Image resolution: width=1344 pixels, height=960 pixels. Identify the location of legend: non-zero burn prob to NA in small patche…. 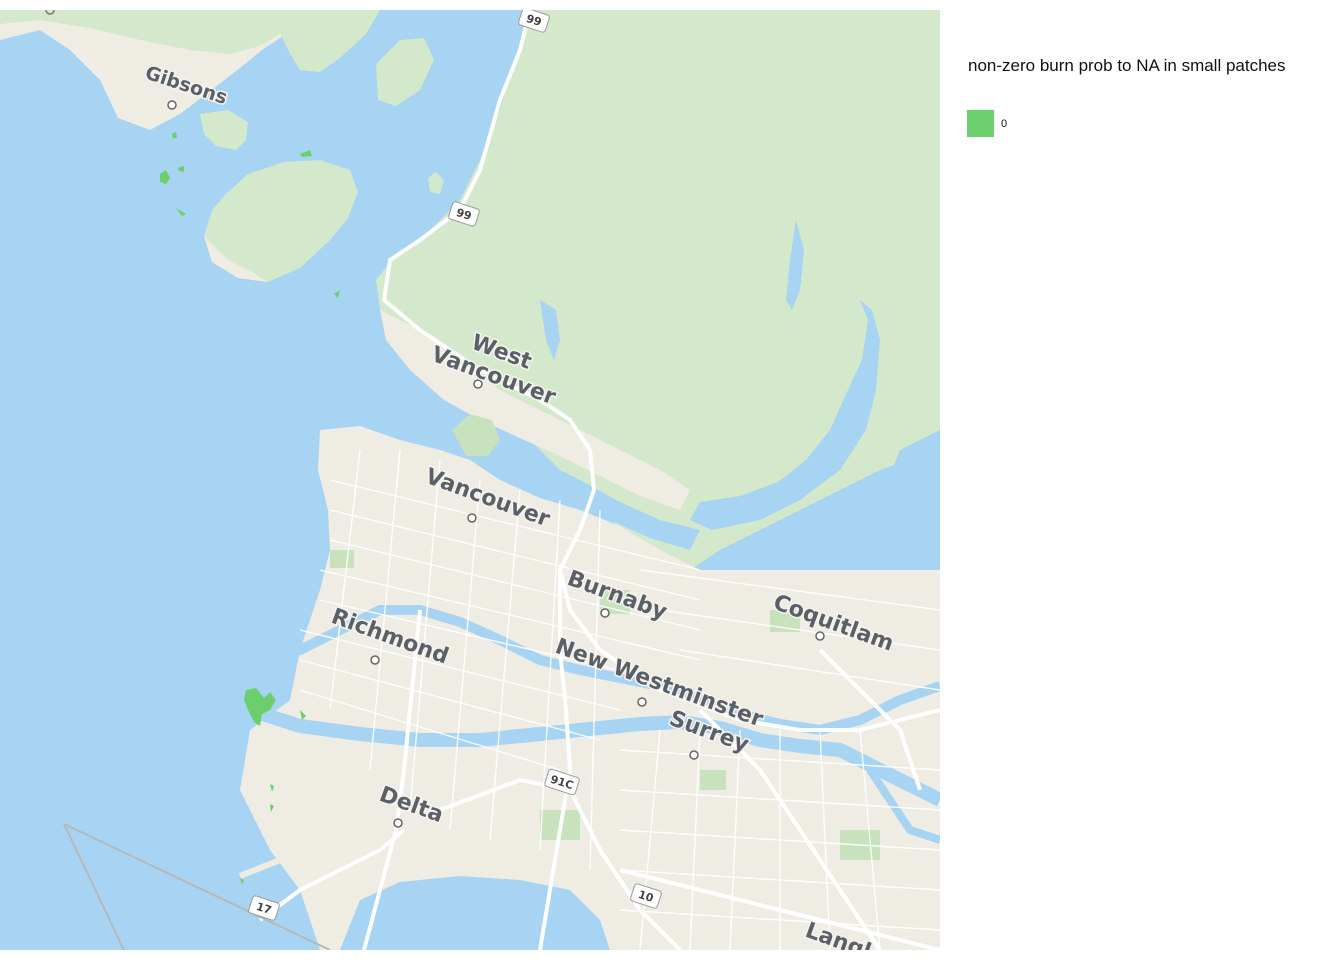
(1126, 96).